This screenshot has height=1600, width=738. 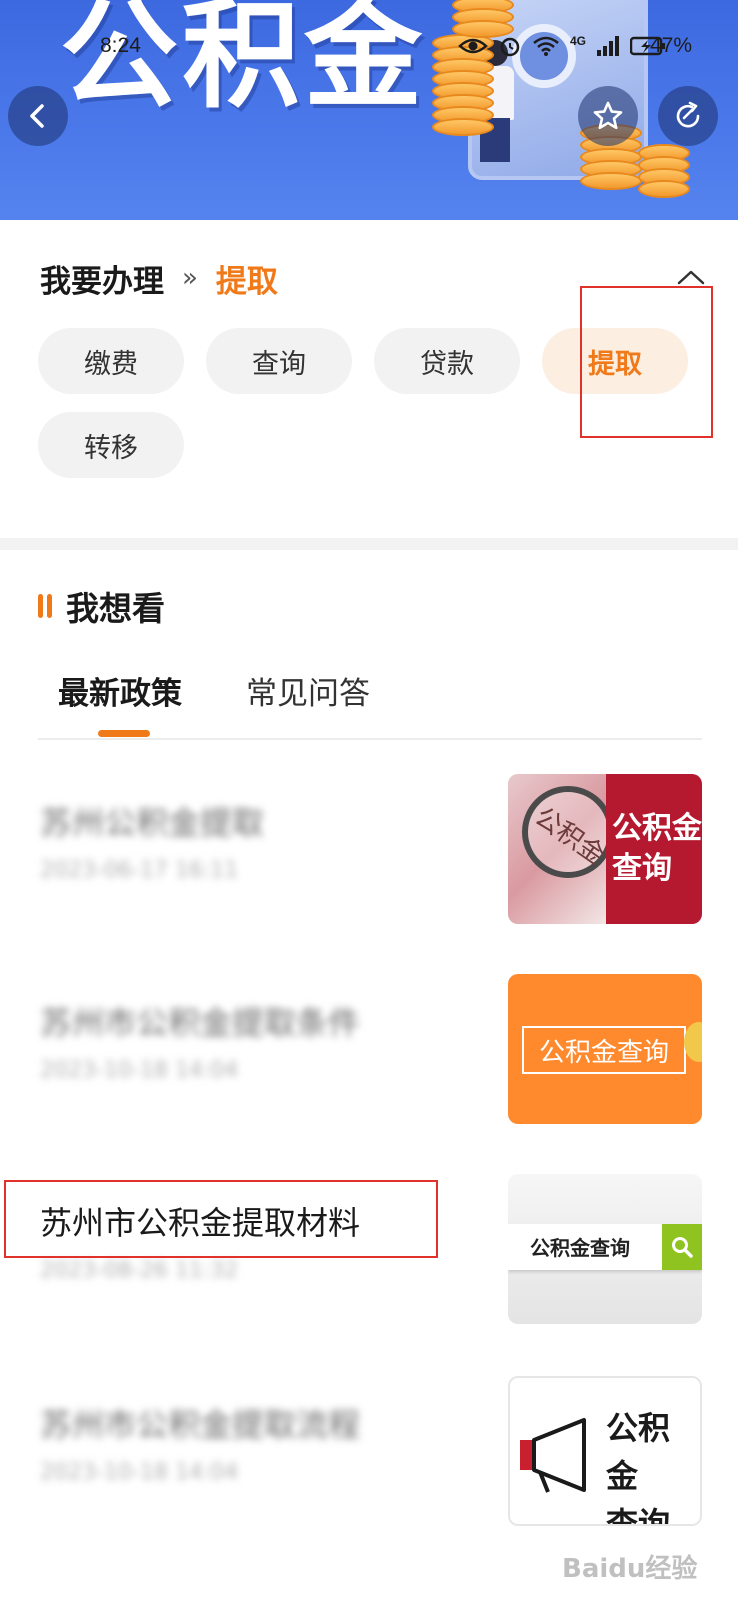 What do you see at coordinates (682, 1247) in the screenshot?
I see `search-icon` at bounding box center [682, 1247].